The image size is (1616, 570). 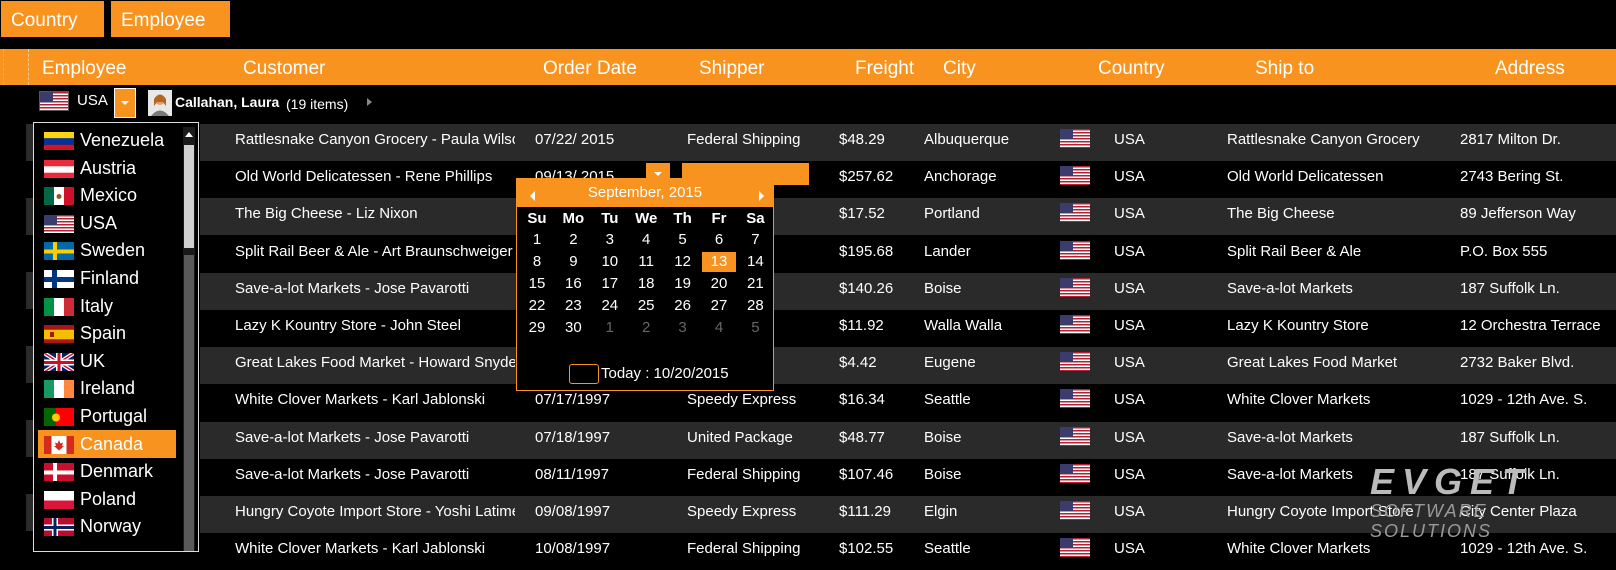 I want to click on country-option: USA, so click(x=107, y=223).